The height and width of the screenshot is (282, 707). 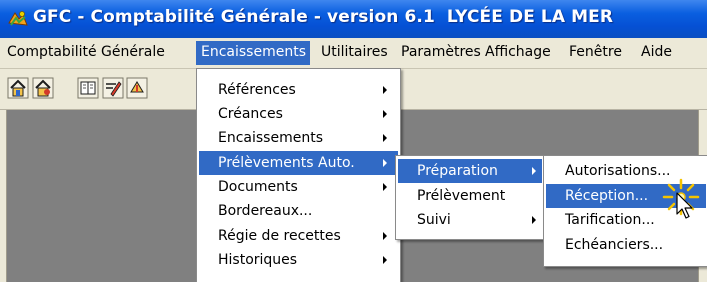 I want to click on left-frame-border, so click(x=3, y=196).